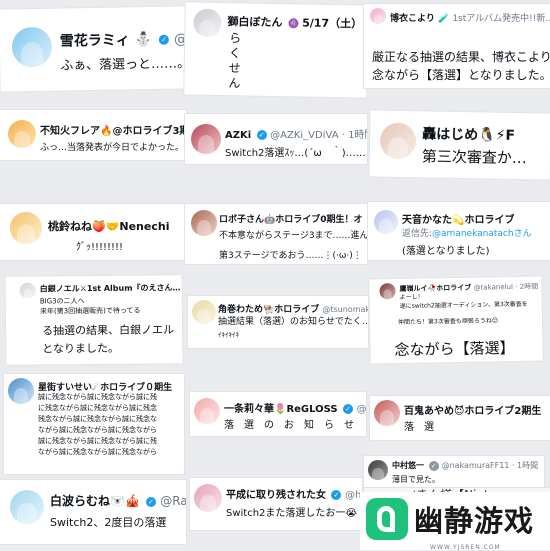 This screenshot has width=550, height=551. Describe the element at coordinates (173, 501) in the screenshot. I see `handle: @Ra` at that location.